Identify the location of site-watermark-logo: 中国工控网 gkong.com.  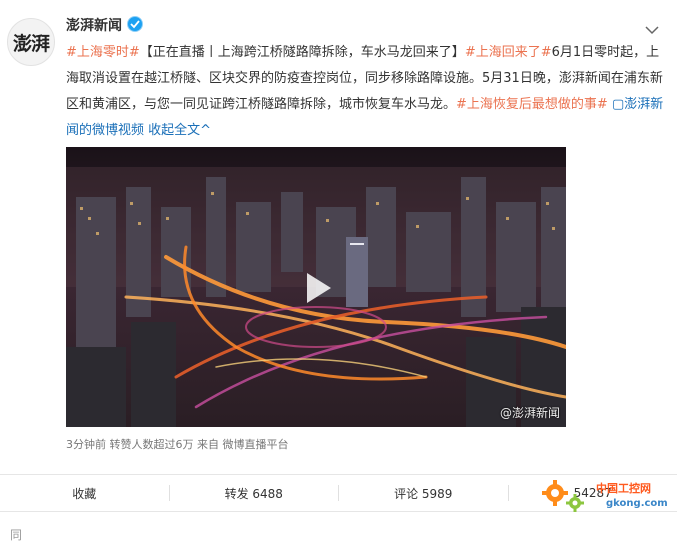
(607, 498).